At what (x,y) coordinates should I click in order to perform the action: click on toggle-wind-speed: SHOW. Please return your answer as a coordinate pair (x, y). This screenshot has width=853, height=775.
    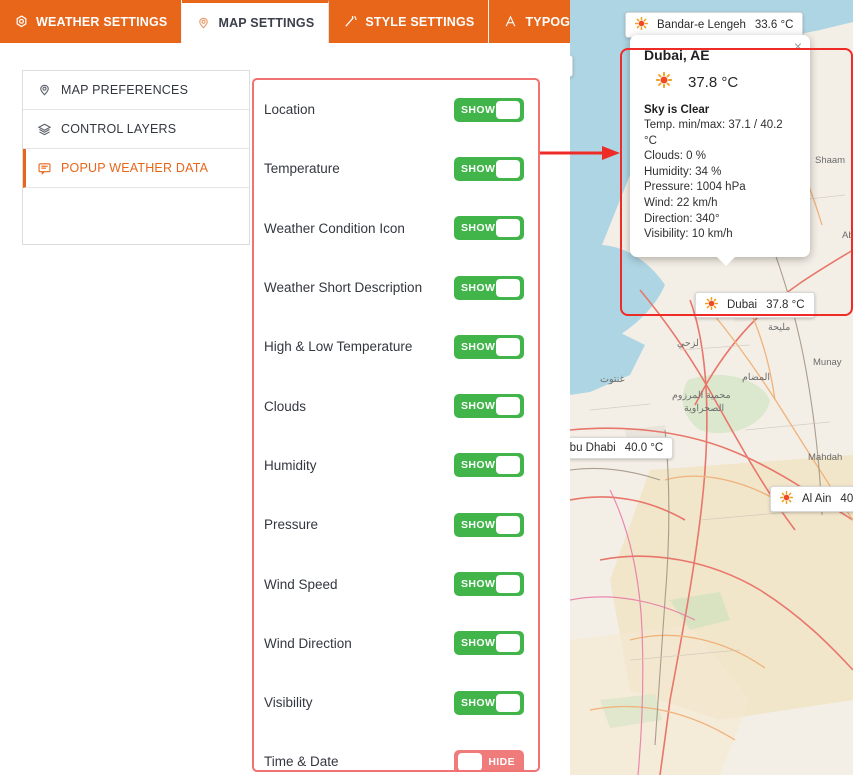
    Looking at the image, I should click on (489, 584).